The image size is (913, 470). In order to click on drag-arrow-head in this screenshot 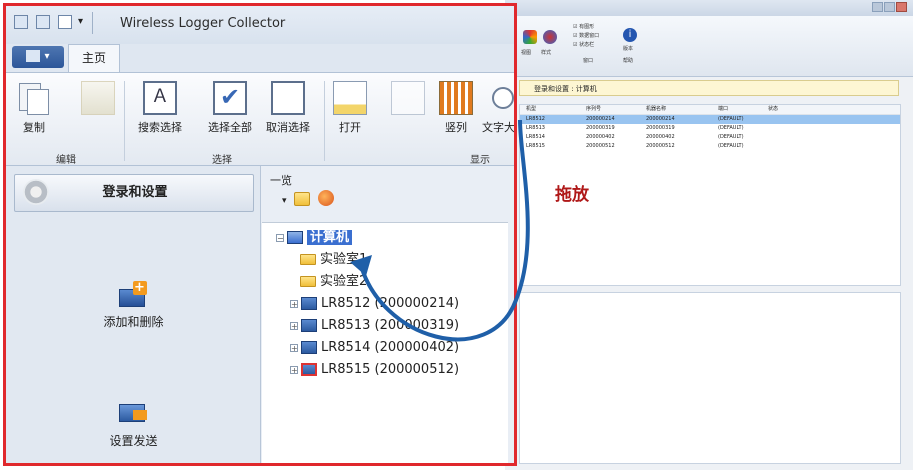, I will do `click(361, 265)`.